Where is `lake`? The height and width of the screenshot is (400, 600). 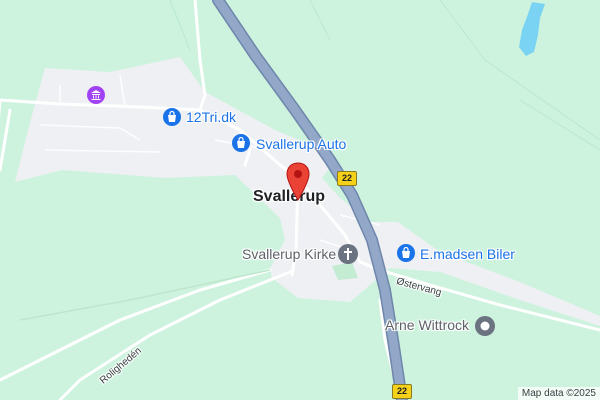 lake is located at coordinates (532, 29).